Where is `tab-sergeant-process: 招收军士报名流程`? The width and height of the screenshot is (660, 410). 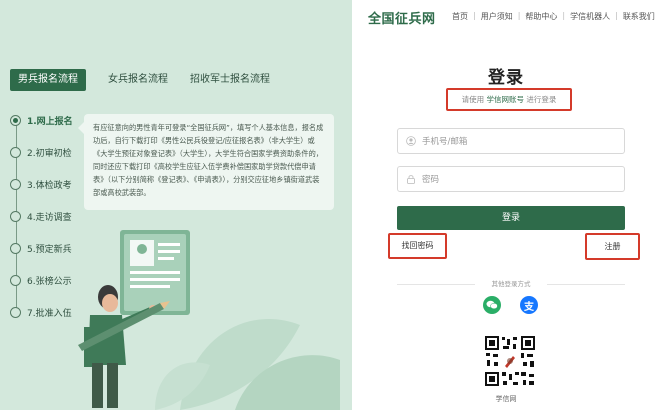
tab-sergeant-process: 招收军士报名流程 is located at coordinates (230, 80).